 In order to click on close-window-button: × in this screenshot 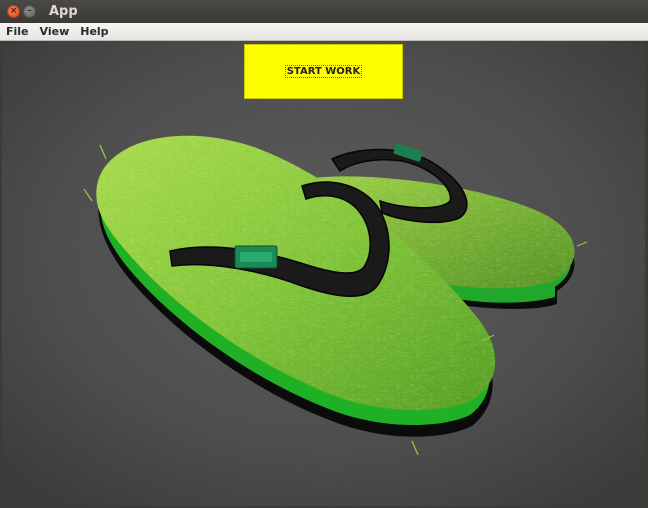, I will do `click(13, 11)`.